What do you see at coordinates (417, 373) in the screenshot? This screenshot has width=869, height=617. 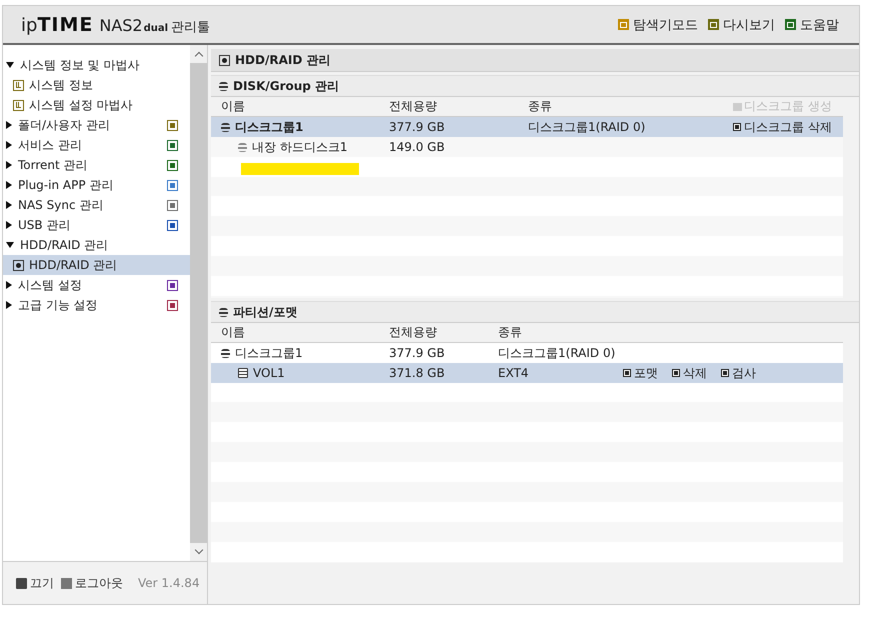 I see `table-cell-text: 371.8 GB` at bounding box center [417, 373].